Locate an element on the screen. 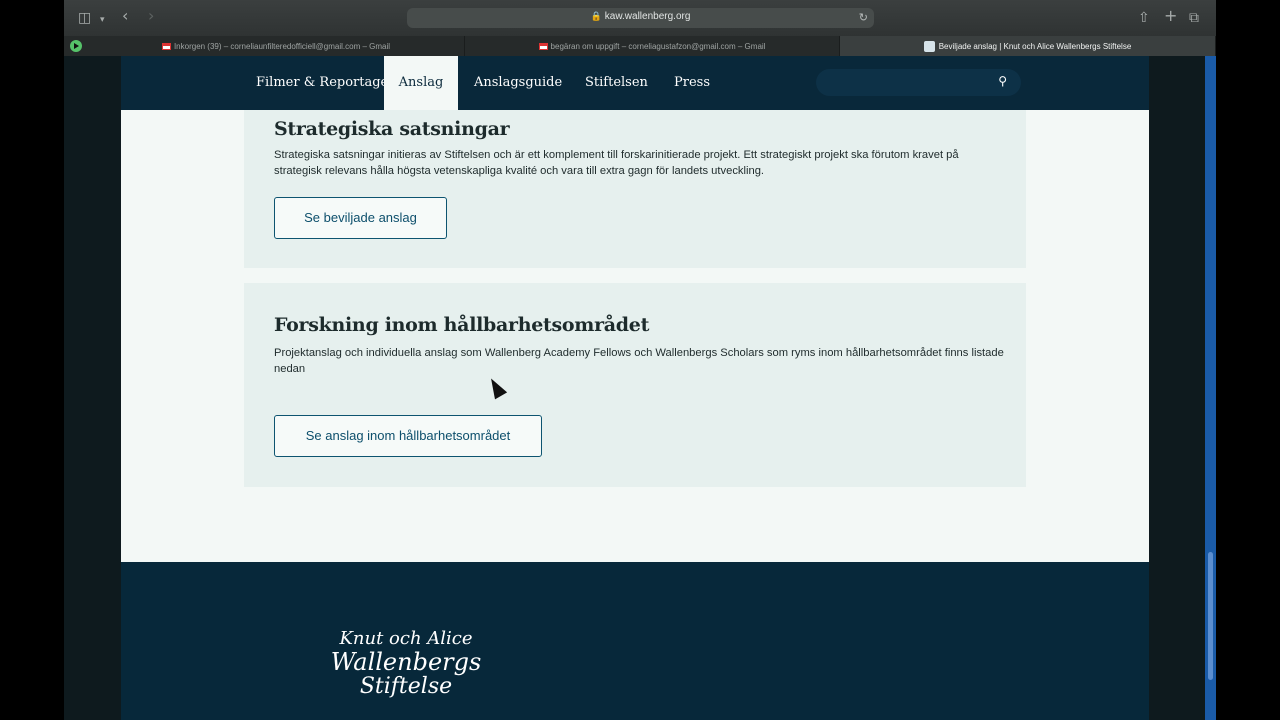  browser-toolbar: ◫ ▾ ‹ › 🔒 kaw.wallenberg.org ↻ ⇧ + ⧉ is located at coordinates (640, 18).